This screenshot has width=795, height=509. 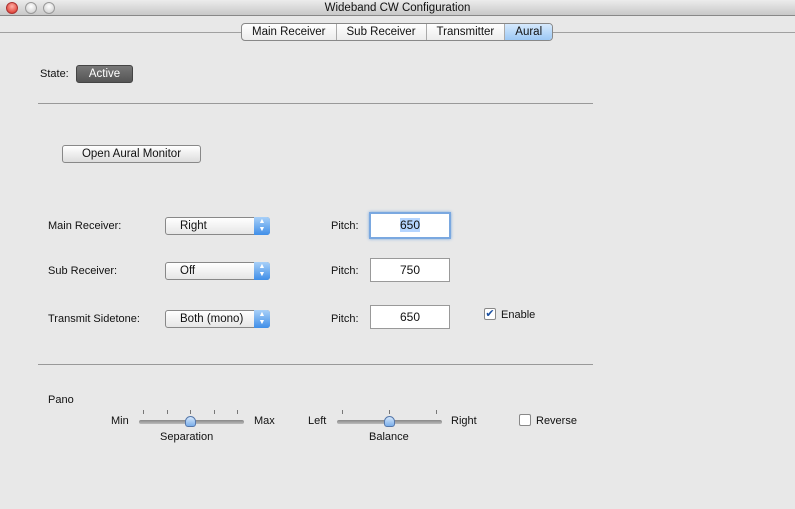 I want to click on close-icon, so click(x=12, y=8).